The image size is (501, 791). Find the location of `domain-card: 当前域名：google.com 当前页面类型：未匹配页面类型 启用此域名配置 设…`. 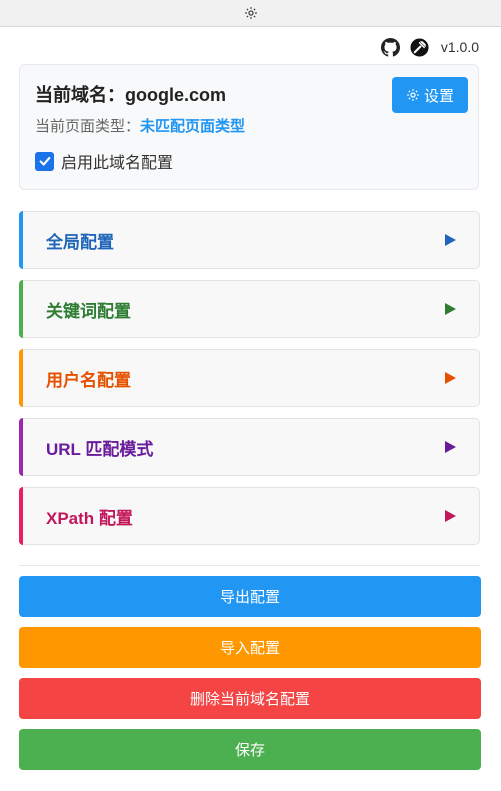

domain-card: 当前域名：google.com 当前页面类型：未匹配页面类型 启用此域名配置 设… is located at coordinates (249, 127).